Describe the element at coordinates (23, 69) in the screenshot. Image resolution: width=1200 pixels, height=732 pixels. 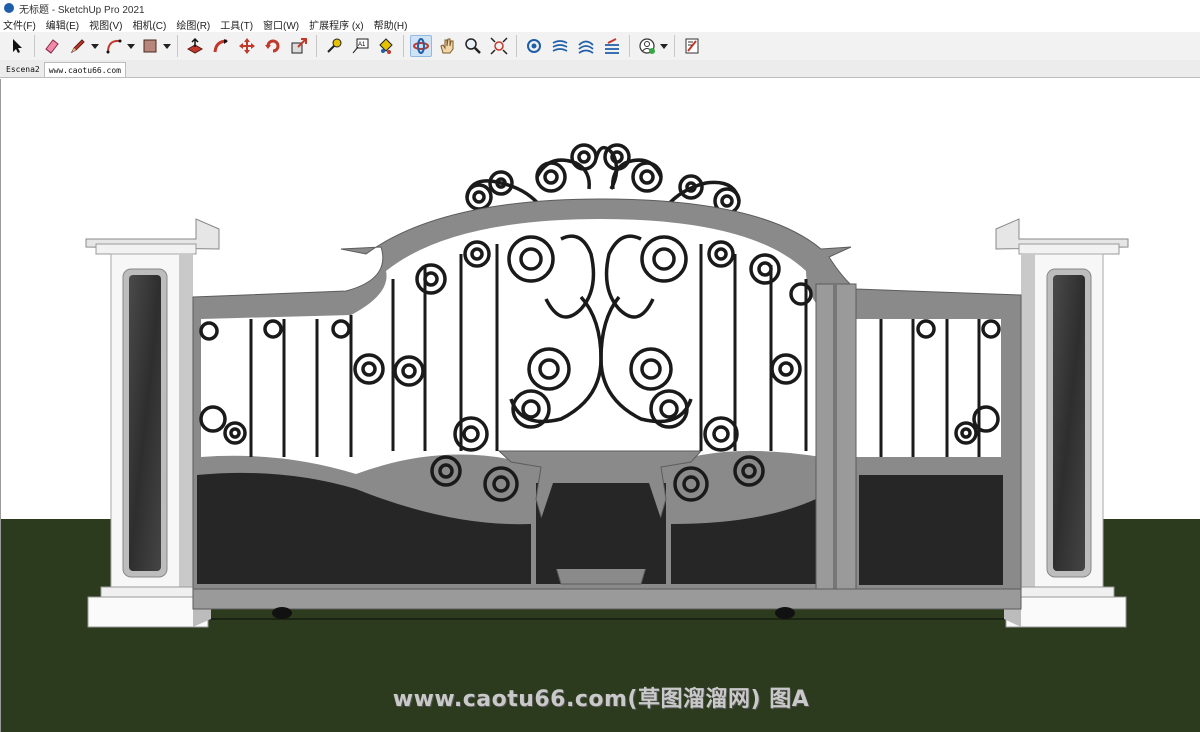
I see `scene-tab-escena2: Escena2` at that location.